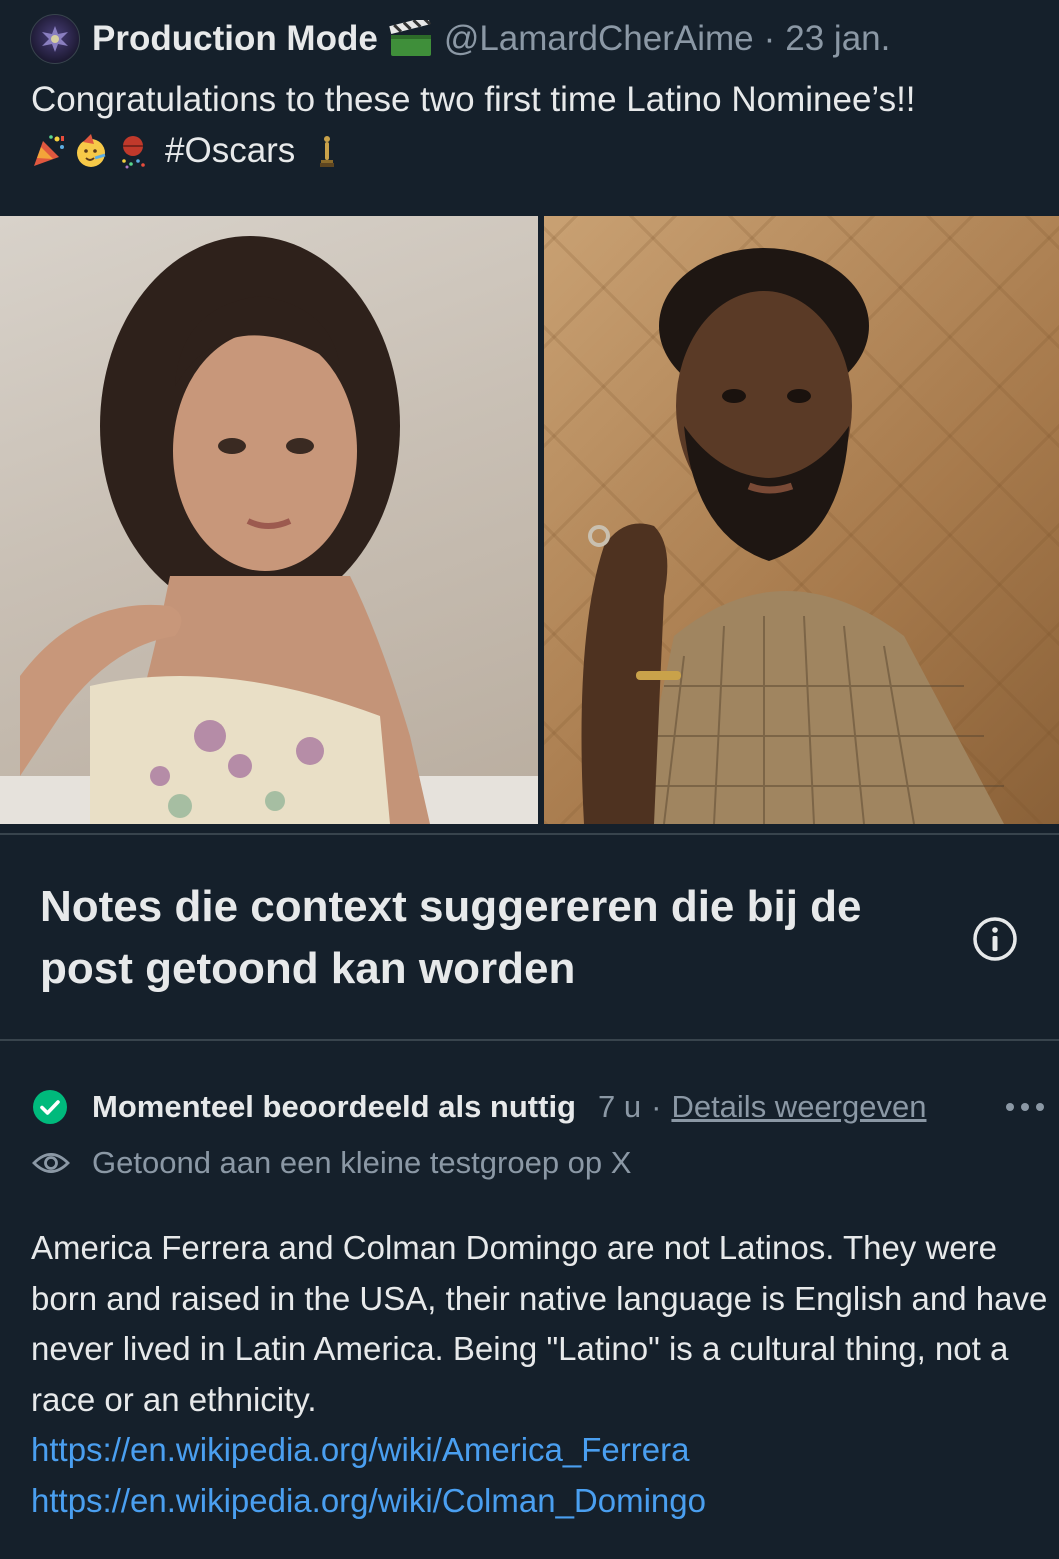 This screenshot has width=1059, height=1559. Describe the element at coordinates (230, 150) in the screenshot. I see `hashtag-link: #Oscars` at that location.